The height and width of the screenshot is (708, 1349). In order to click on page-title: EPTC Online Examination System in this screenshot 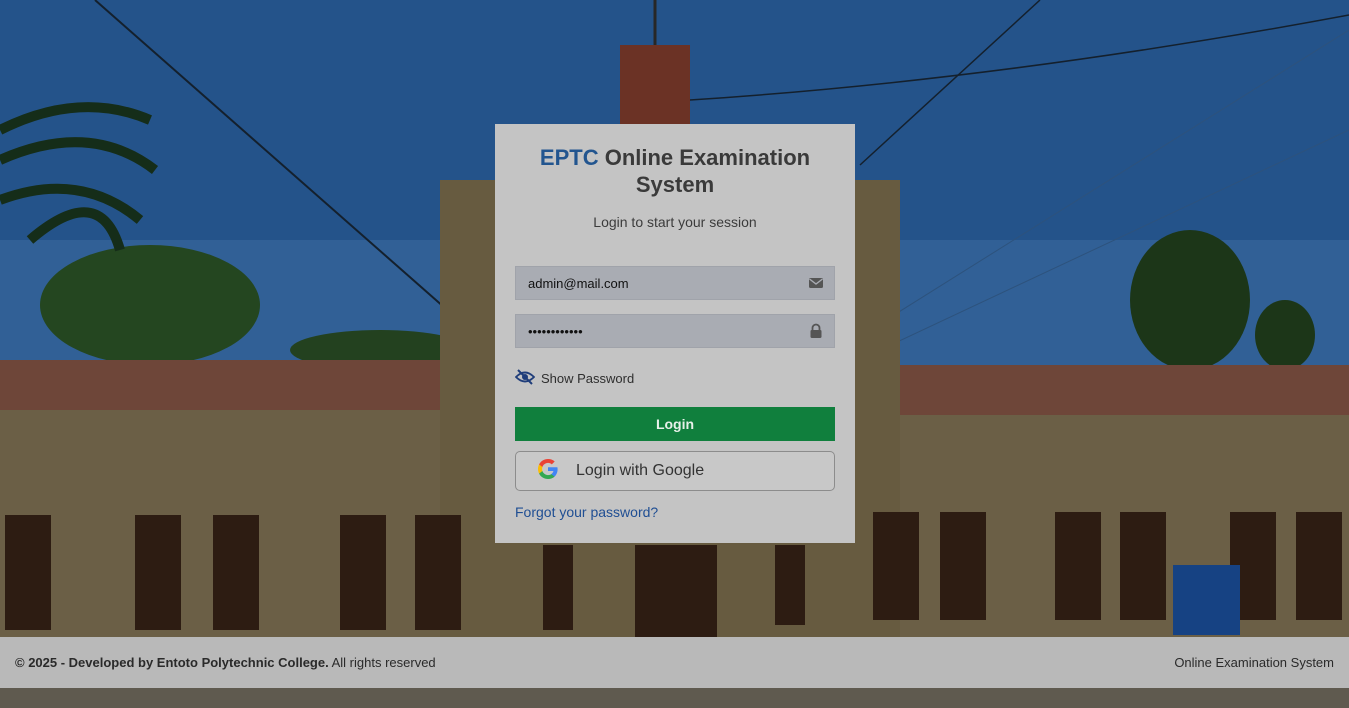, I will do `click(675, 171)`.